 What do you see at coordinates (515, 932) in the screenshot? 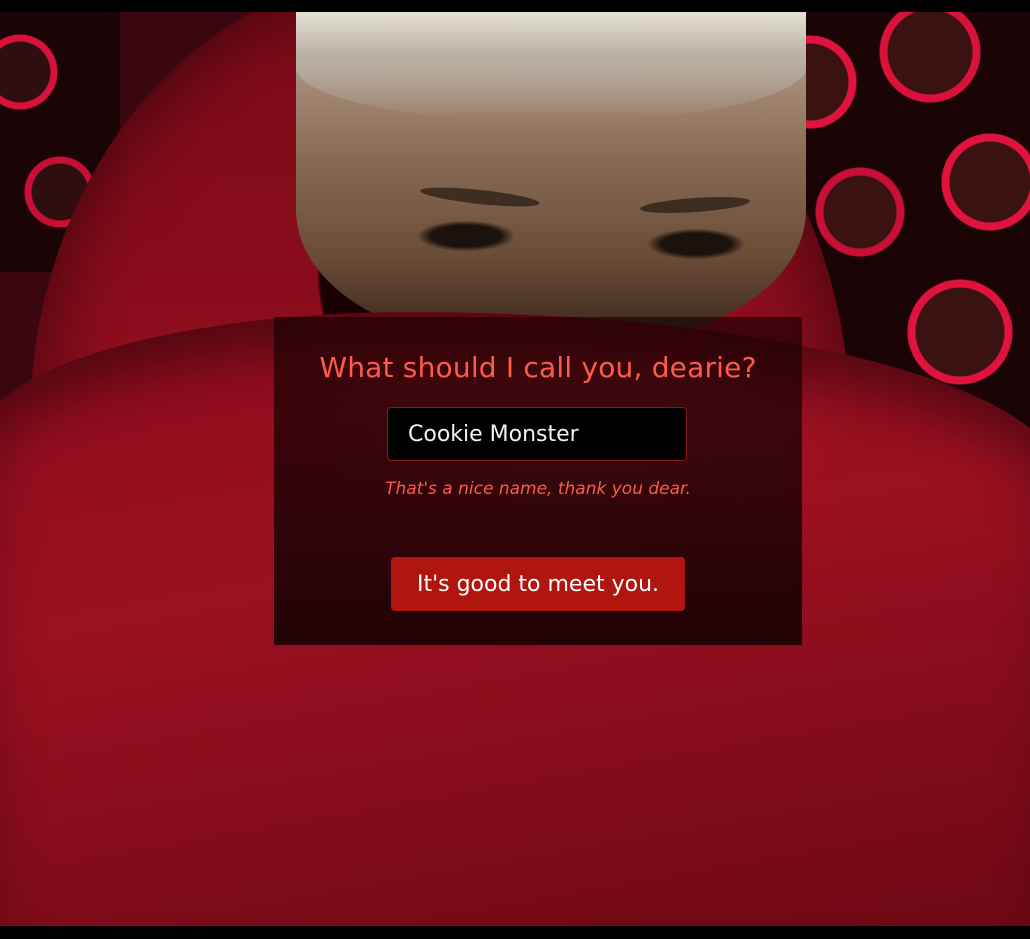
I see `bottom-frame-bar` at bounding box center [515, 932].